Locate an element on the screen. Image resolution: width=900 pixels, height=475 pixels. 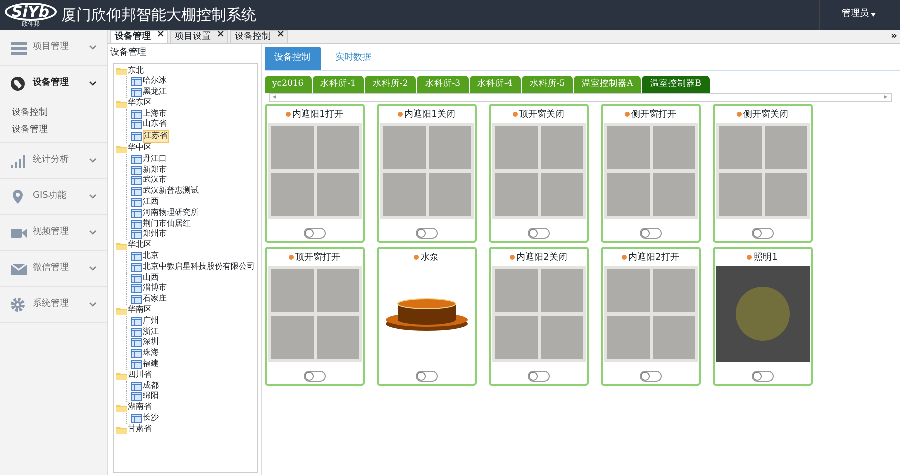
device-name: 内遮阳1关闭 is located at coordinates (430, 114).